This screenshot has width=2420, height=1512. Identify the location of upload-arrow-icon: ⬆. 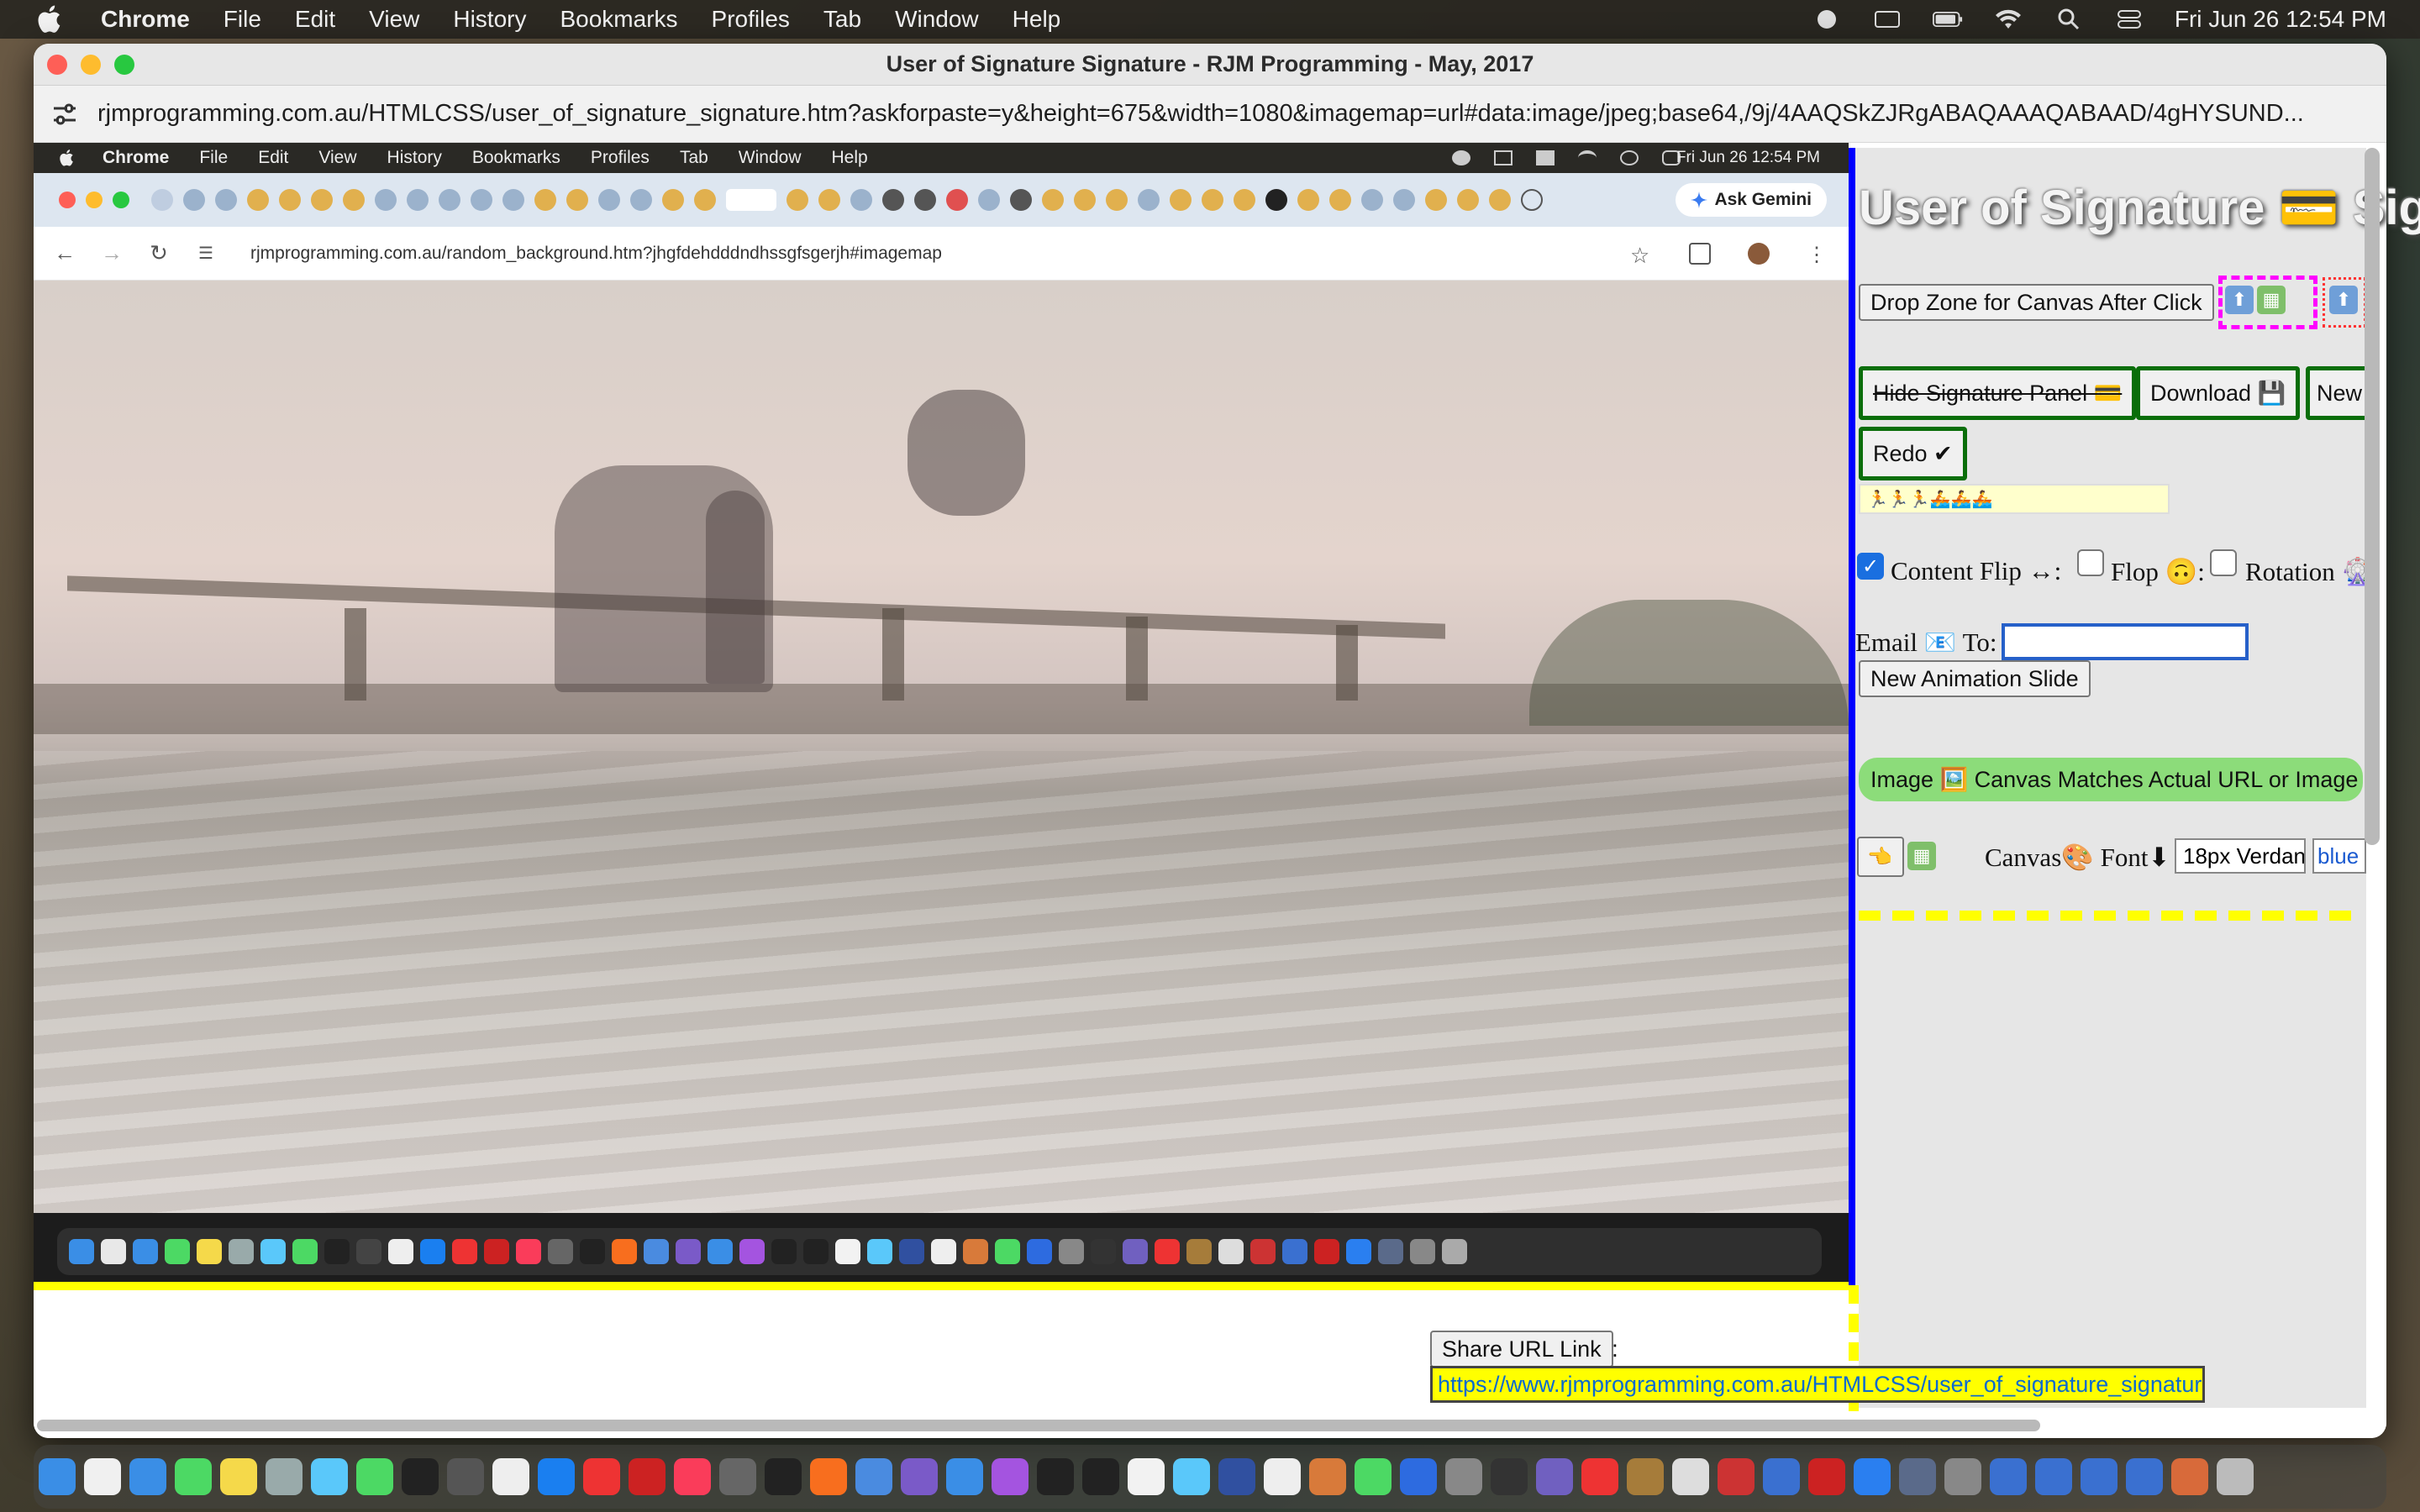
(2239, 300).